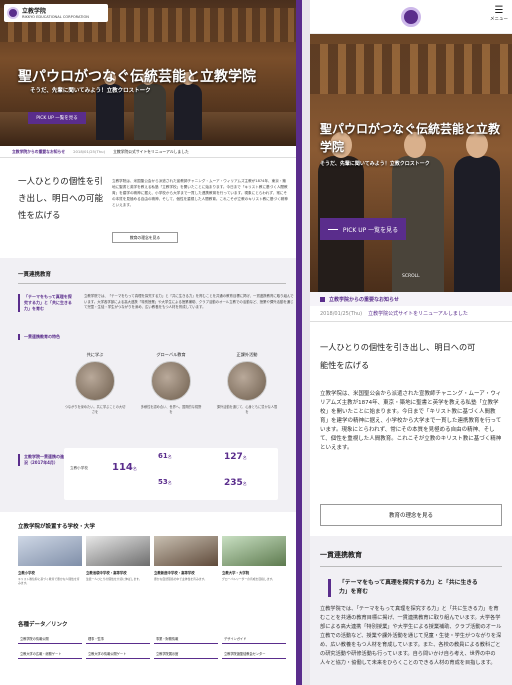  What do you see at coordinates (106, 573) in the screenshot?
I see `school-name: 立教池袋中学校・高等学校` at bounding box center [106, 573].